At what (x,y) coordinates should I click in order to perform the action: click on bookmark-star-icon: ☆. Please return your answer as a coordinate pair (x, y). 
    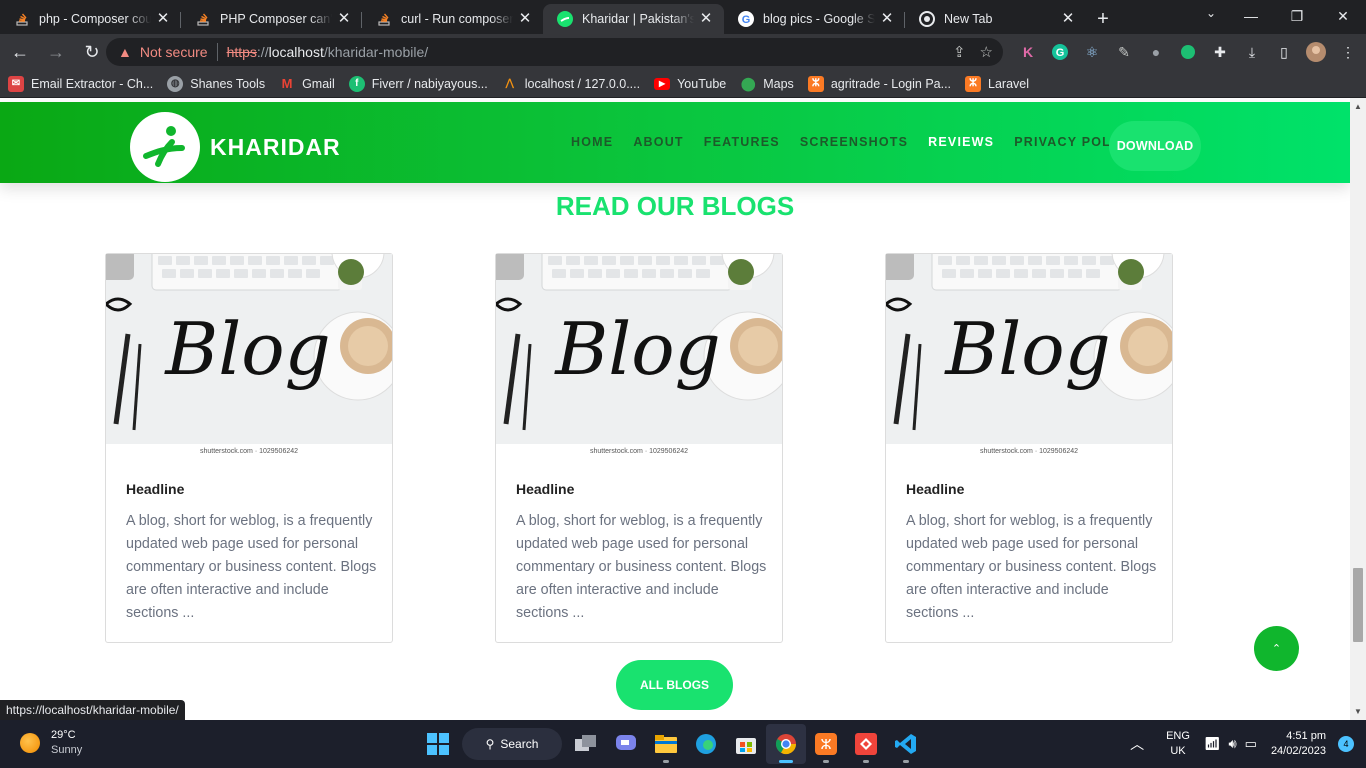
    Looking at the image, I should click on (986, 52).